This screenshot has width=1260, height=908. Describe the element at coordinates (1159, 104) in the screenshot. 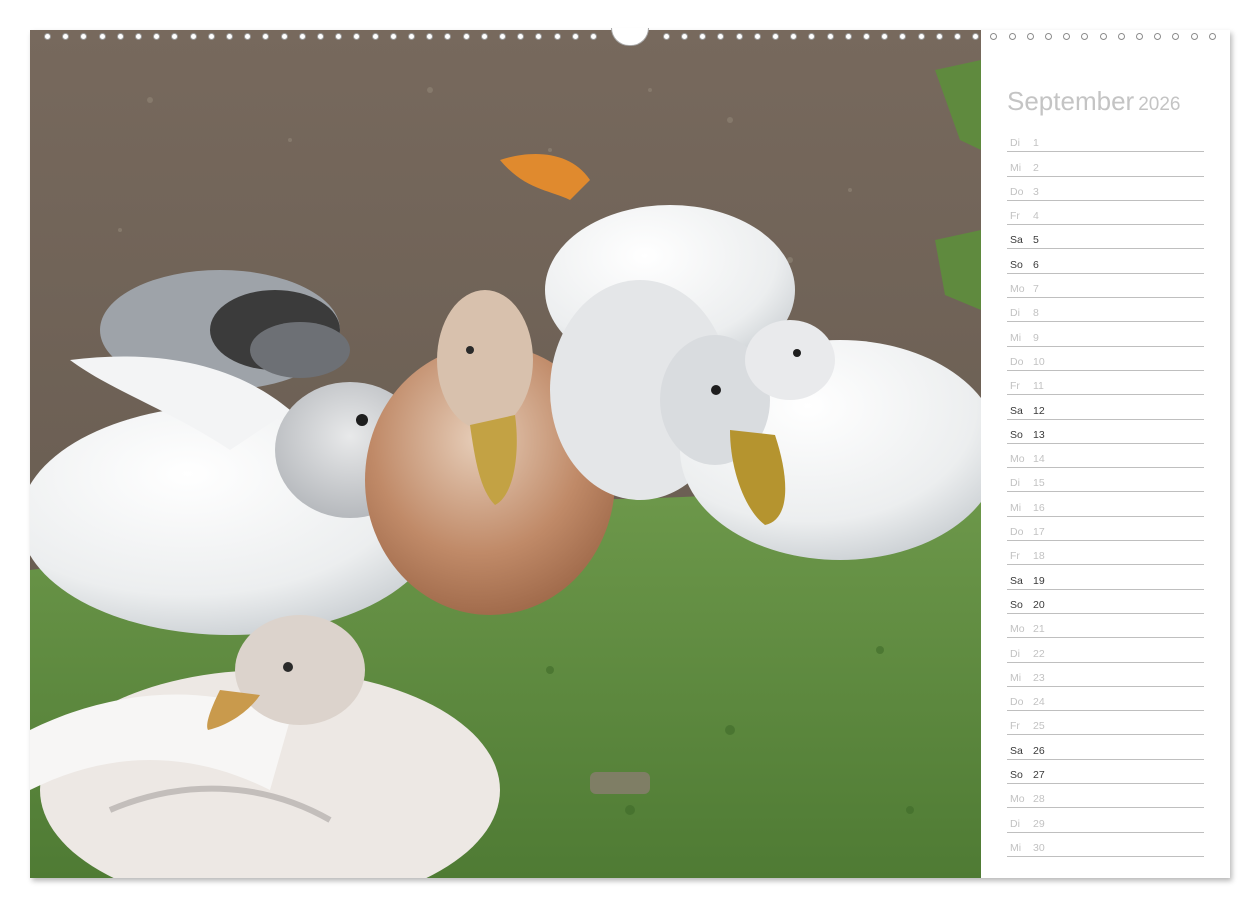

I see `month-year: 2026` at that location.